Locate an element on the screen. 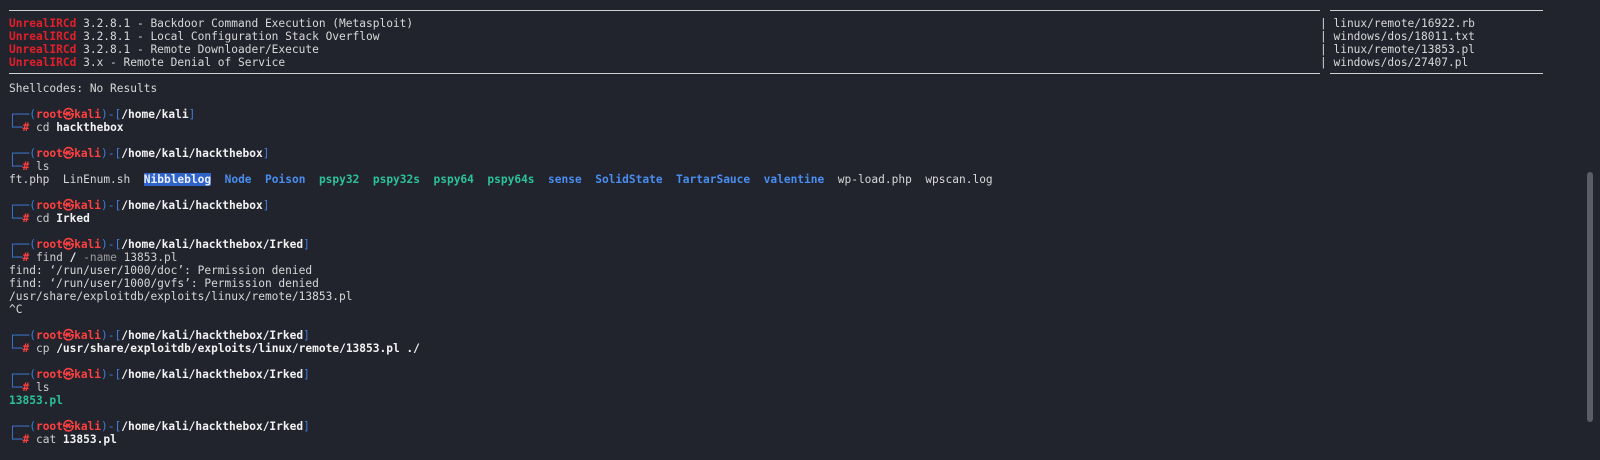 This screenshot has height=460, width=1600. command-option: -name is located at coordinates (100, 257).